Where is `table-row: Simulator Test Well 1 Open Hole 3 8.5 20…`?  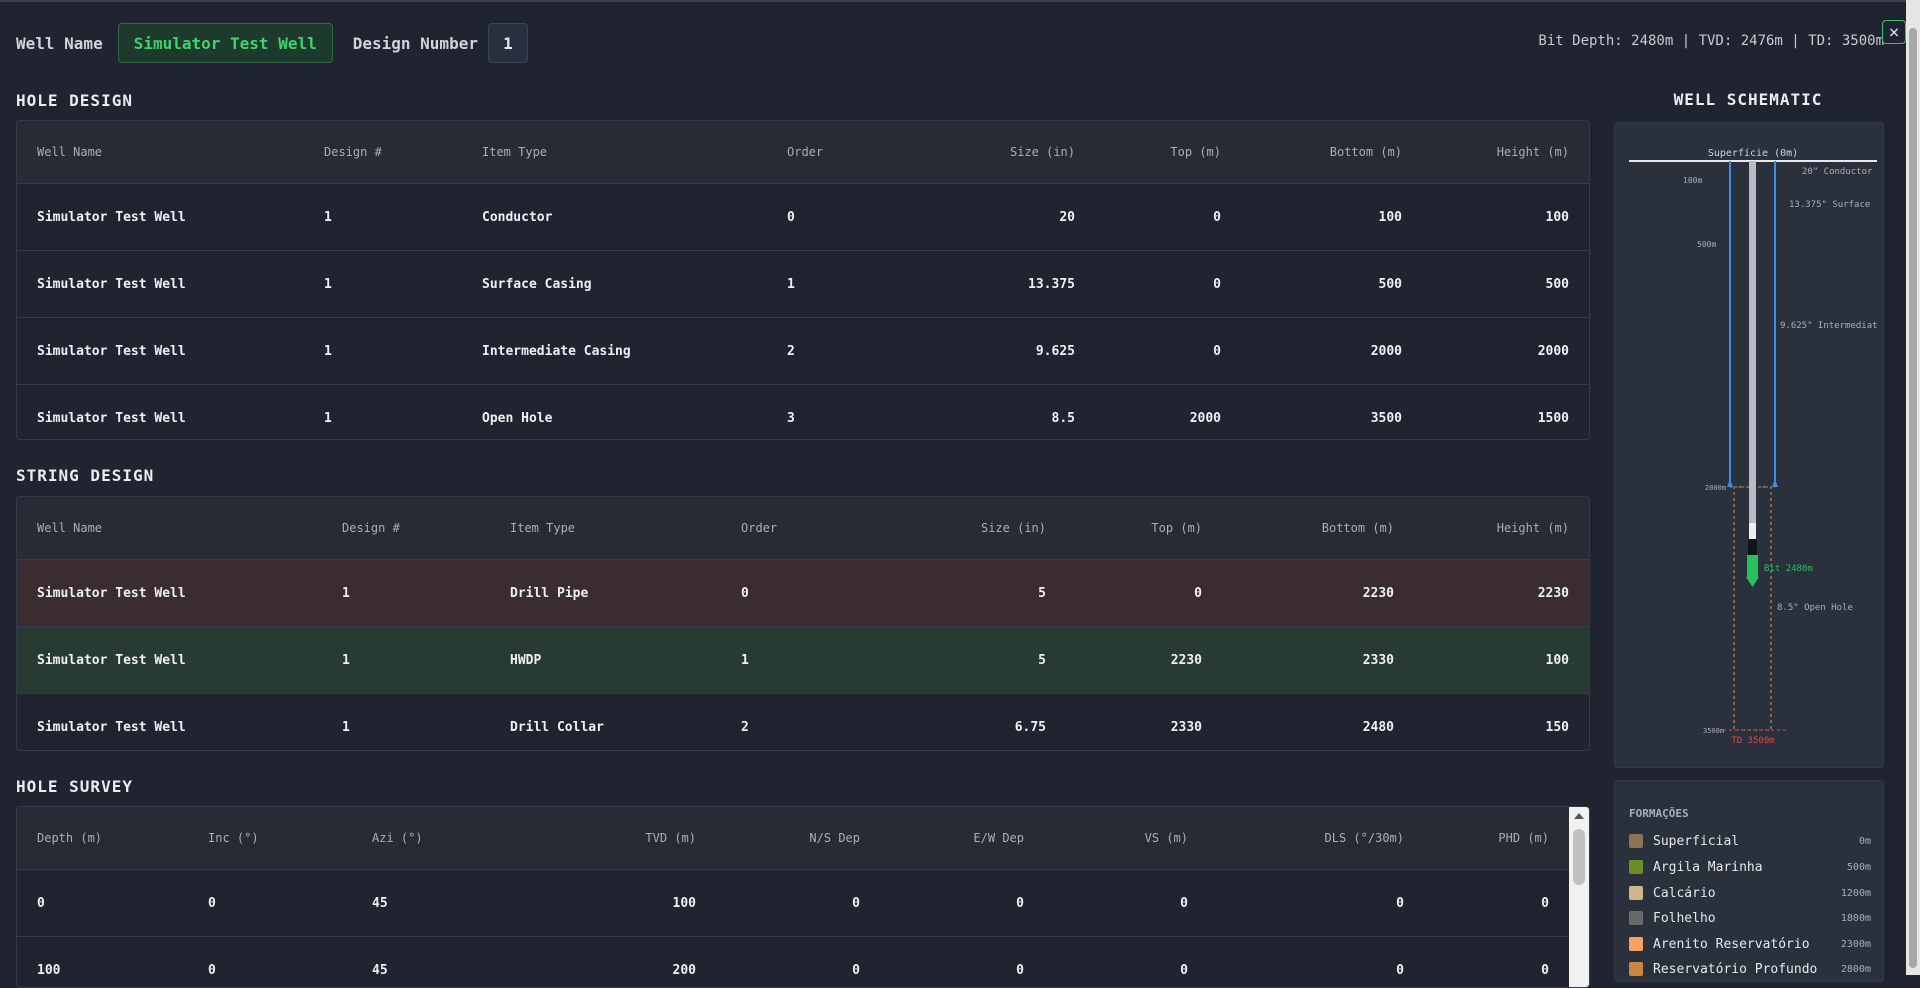 table-row: Simulator Test Well 1 Open Hole 3 8.5 20… is located at coordinates (803, 413).